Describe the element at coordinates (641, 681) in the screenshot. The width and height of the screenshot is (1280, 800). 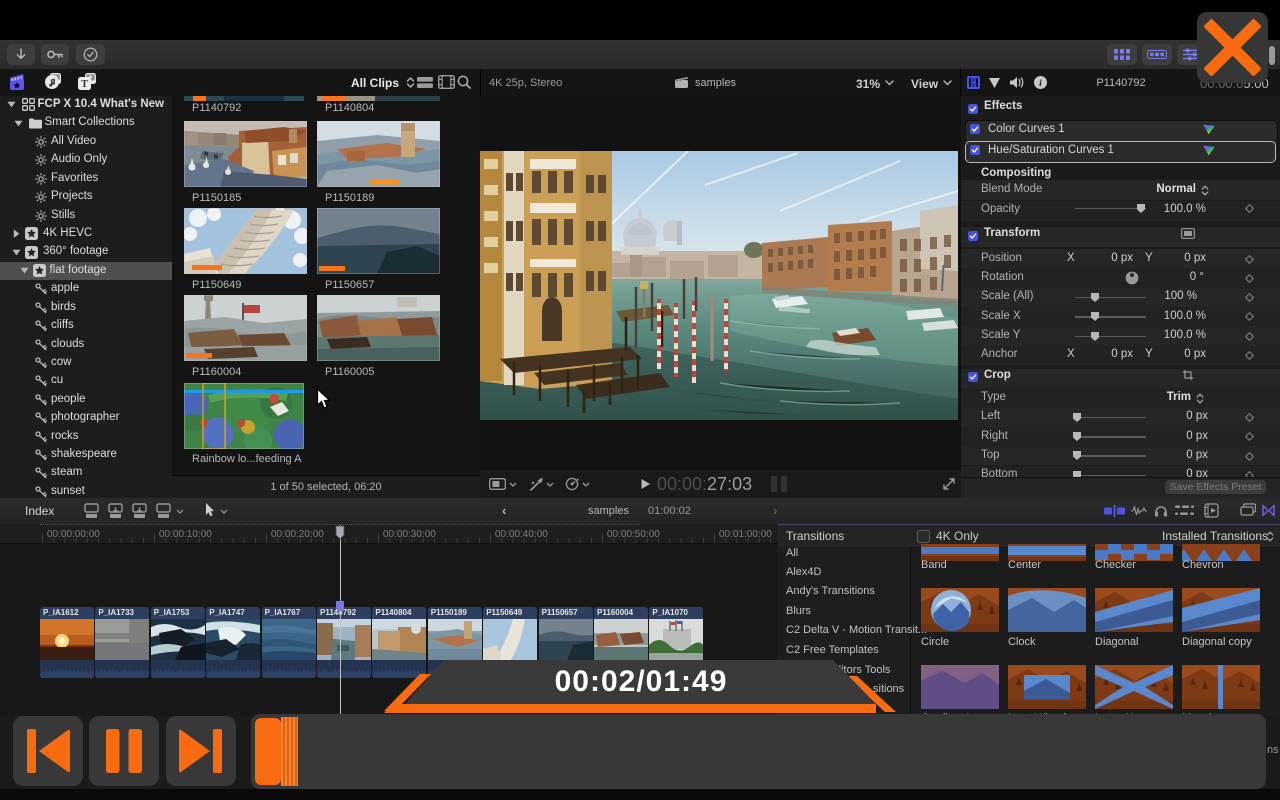
I see `svg-text: 00:02/01:49` at that location.